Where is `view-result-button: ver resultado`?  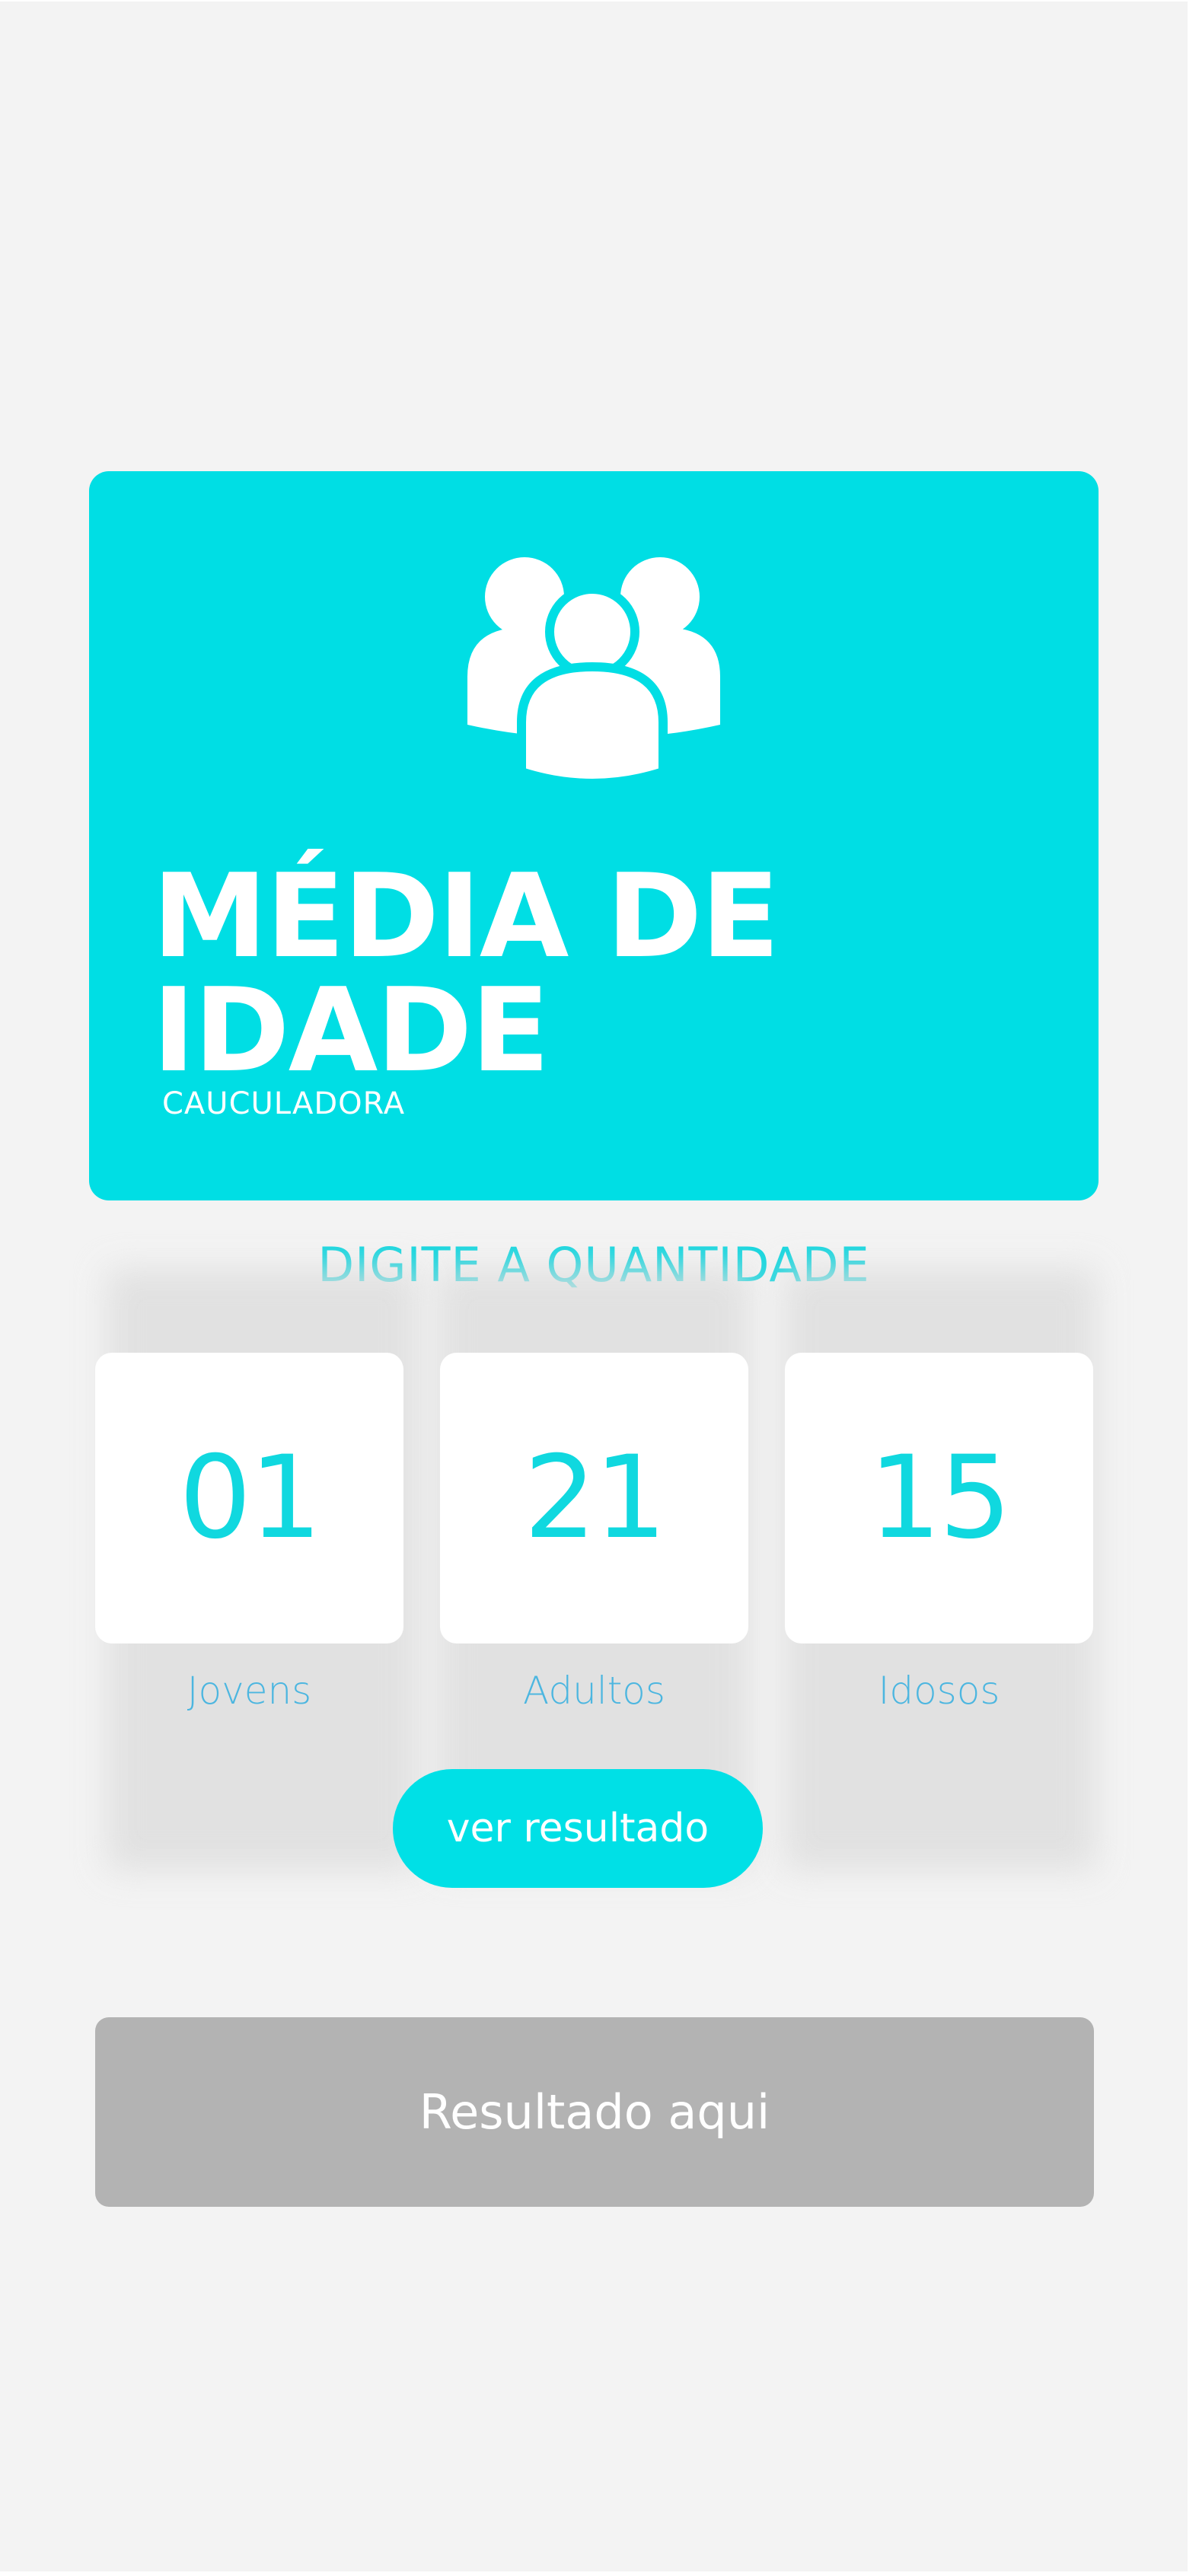 view-result-button: ver resultado is located at coordinates (578, 1829).